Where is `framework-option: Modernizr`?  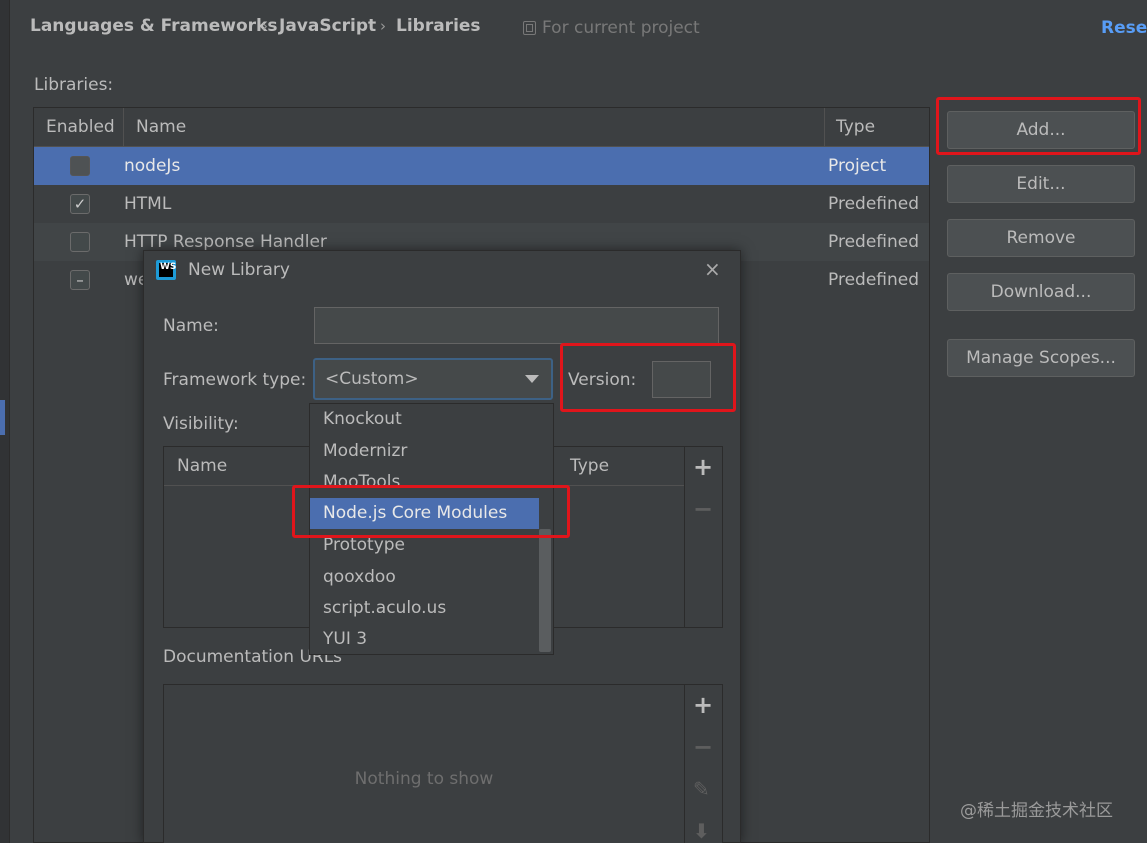 framework-option: Modernizr is located at coordinates (424, 451).